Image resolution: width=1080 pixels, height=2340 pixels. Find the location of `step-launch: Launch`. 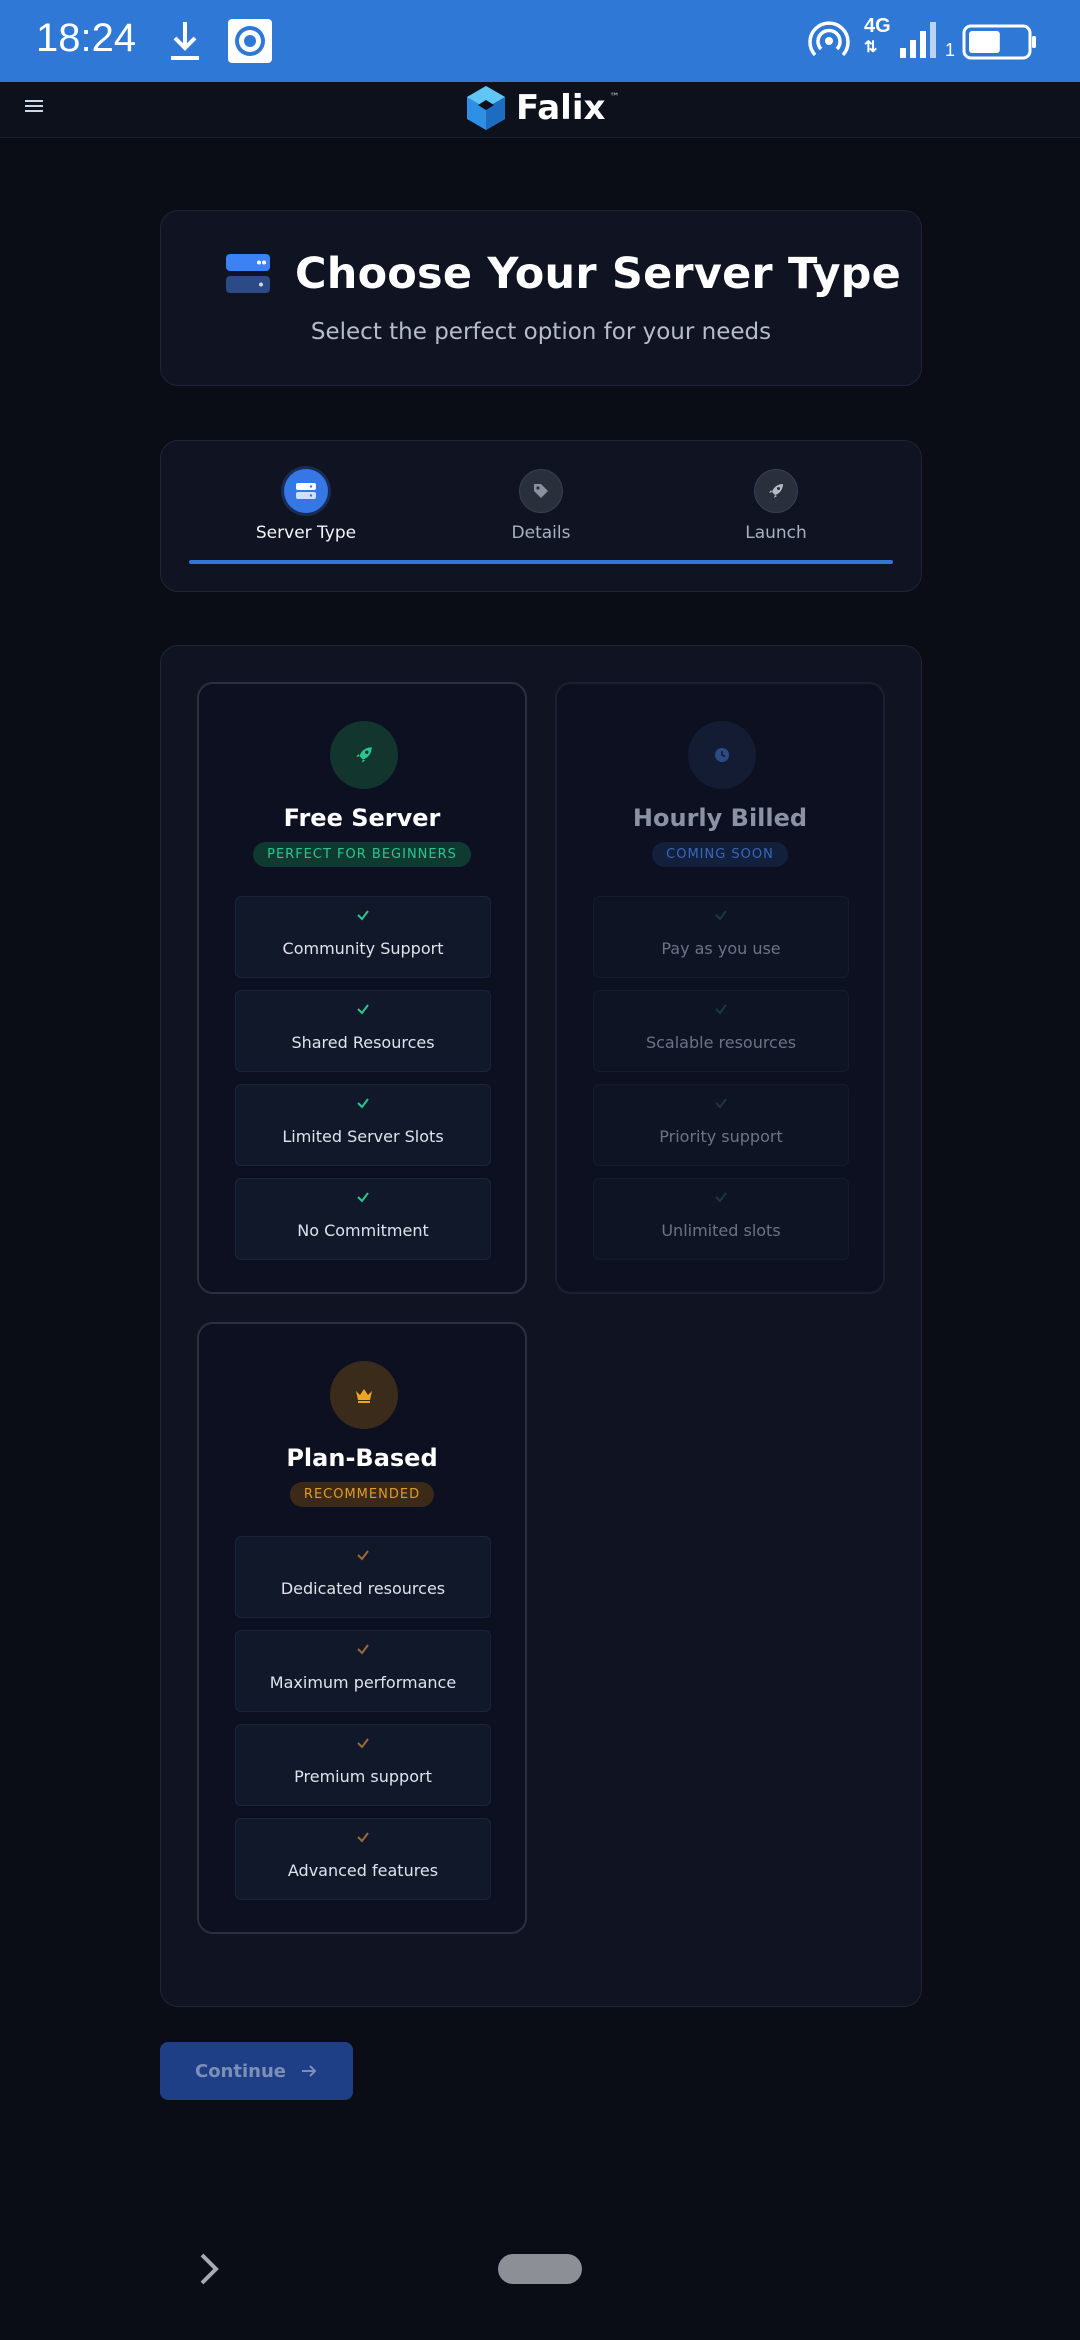

step-launch: Launch is located at coordinates (776, 506).